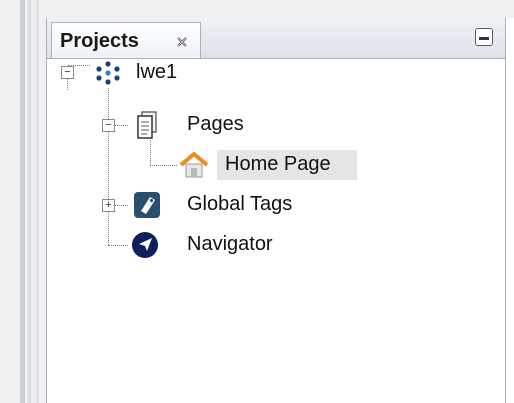 The image size is (514, 403). I want to click on tree-item-label: Global Tags, so click(240, 204).